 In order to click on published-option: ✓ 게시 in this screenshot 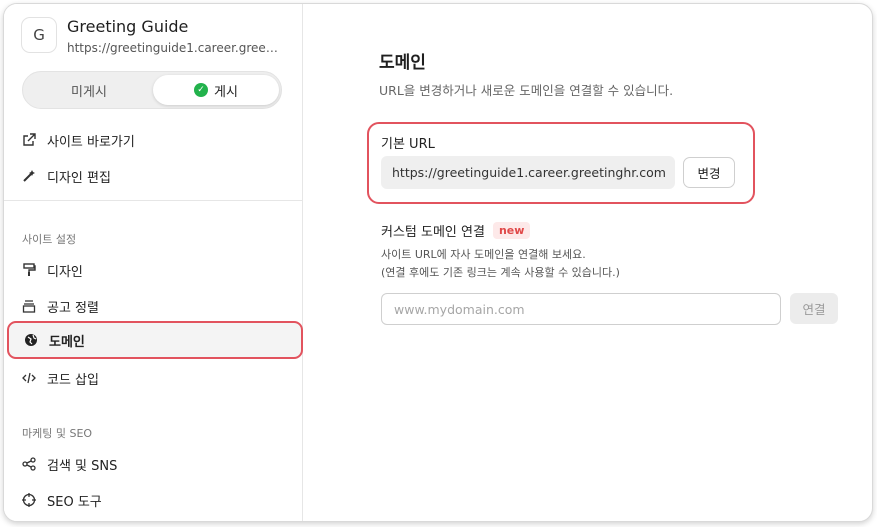, I will do `click(216, 90)`.